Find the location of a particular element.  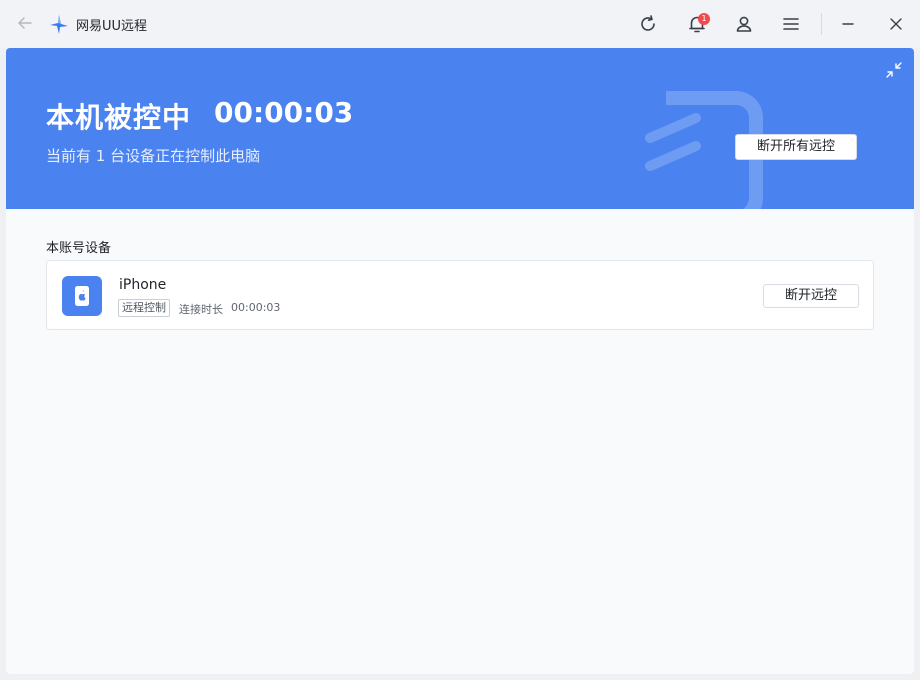

connection-duration-value: 00:00:03 is located at coordinates (256, 307).